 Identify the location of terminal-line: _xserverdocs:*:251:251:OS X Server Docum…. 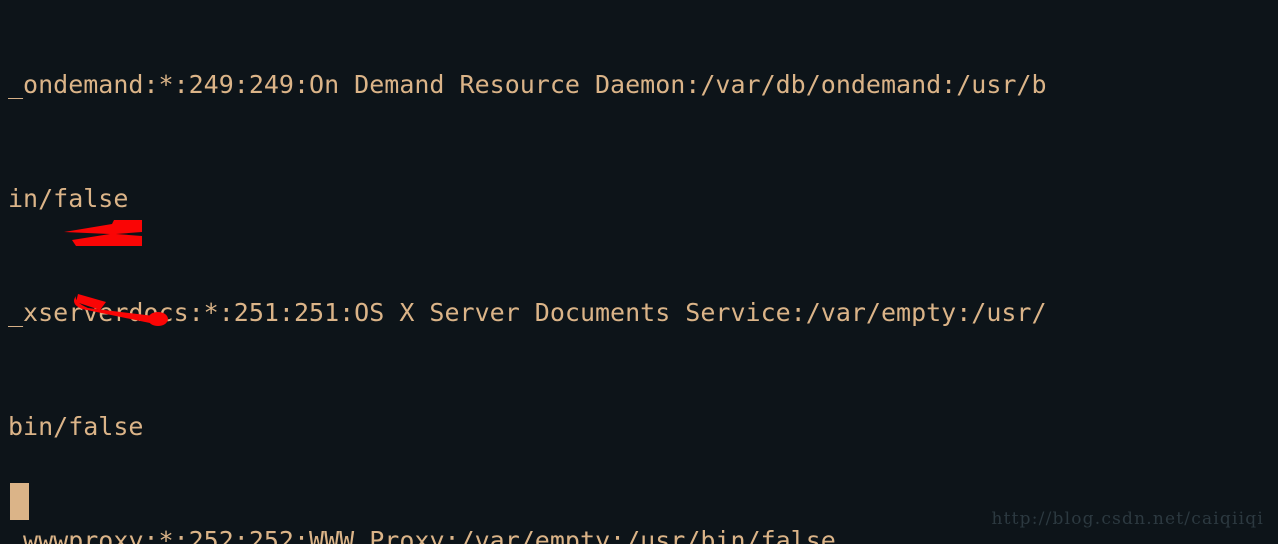
(643, 313).